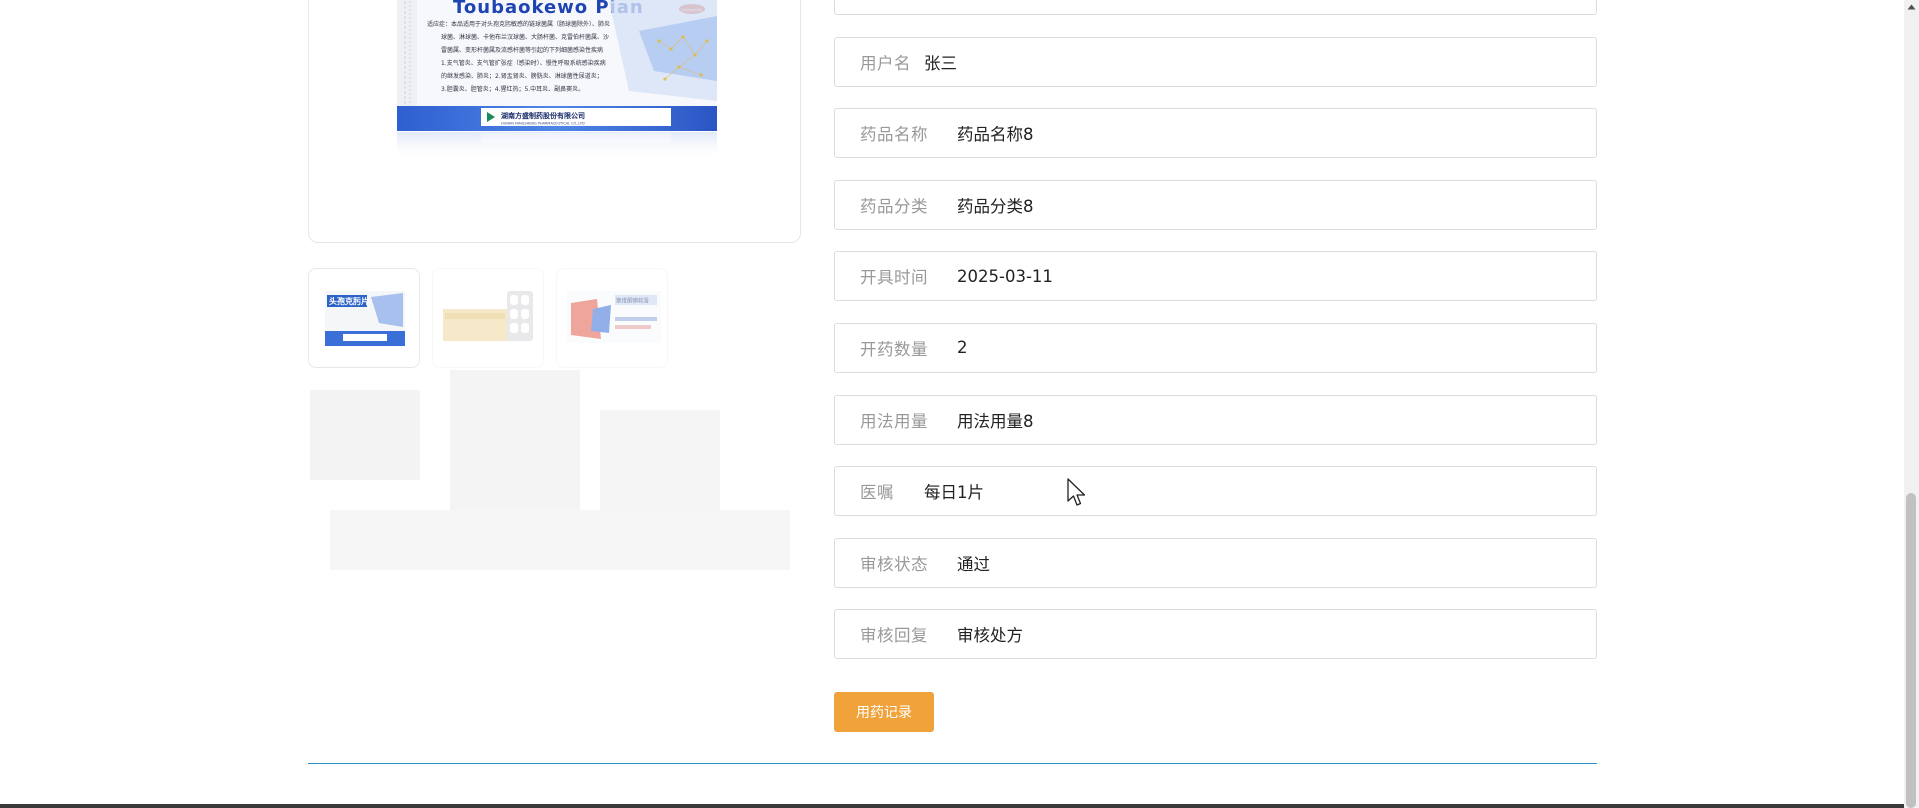 The width and height of the screenshot is (1919, 808). I want to click on thumbnail-strip: 头孢克肟片 聚维酮碘软膏, so click(488, 318).